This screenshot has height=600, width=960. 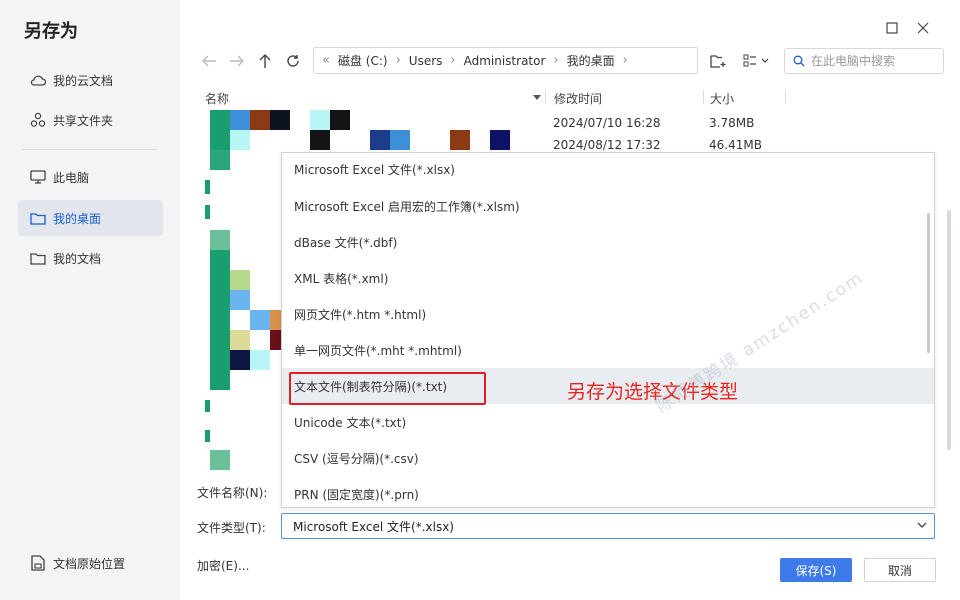 I want to click on dialog-title: 另存为, so click(x=51, y=31).